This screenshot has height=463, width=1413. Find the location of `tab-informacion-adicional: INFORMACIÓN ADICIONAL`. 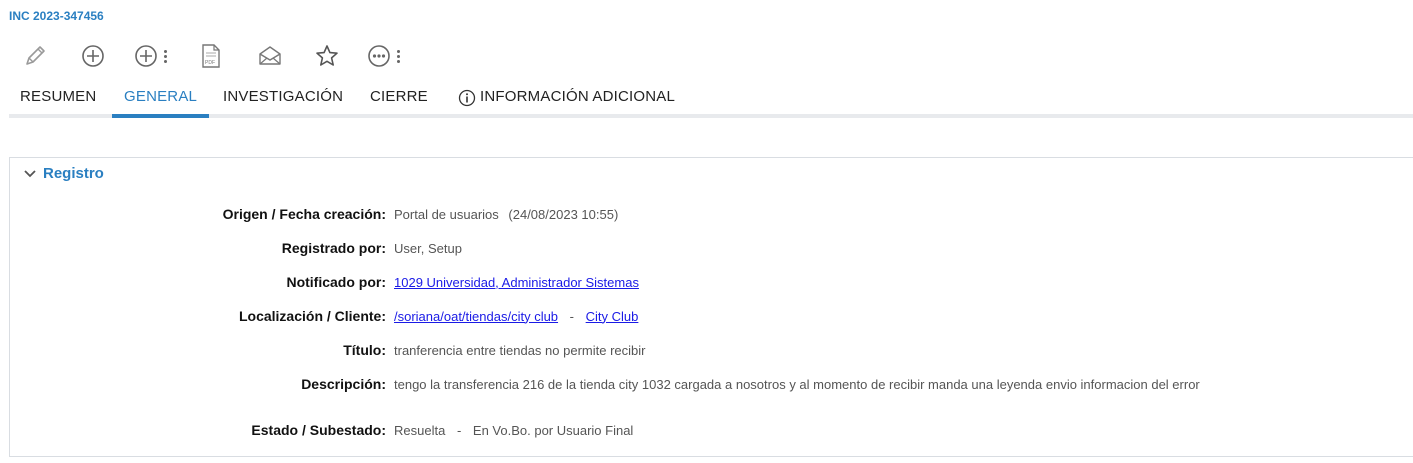

tab-informacion-adicional: INFORMACIÓN ADICIONAL is located at coordinates (566, 101).